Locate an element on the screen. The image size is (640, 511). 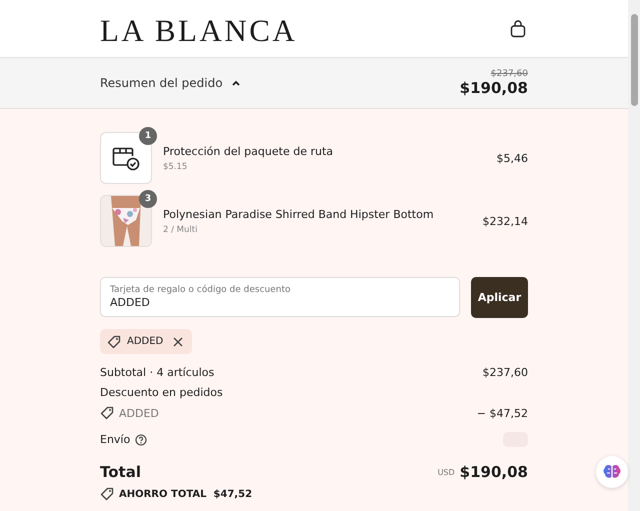
item-detail: $5.15 is located at coordinates (175, 167).